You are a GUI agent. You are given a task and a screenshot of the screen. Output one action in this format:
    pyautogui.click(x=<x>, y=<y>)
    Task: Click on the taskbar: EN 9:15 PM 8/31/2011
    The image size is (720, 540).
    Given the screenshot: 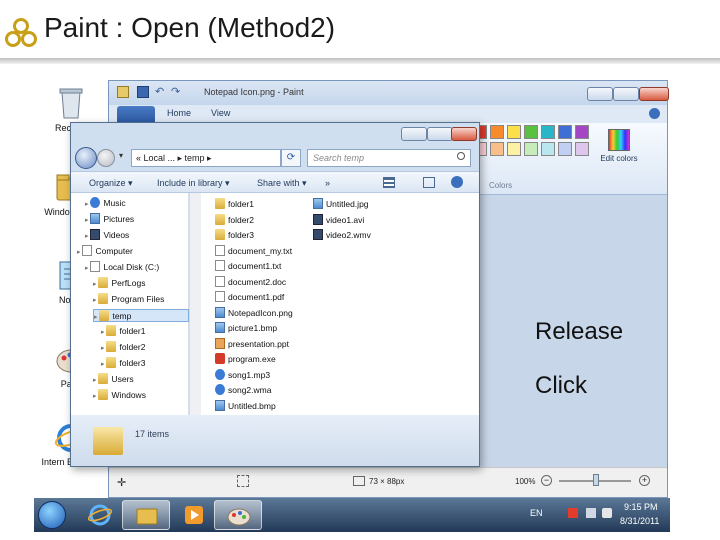 What is the action you would take?
    pyautogui.click(x=352, y=515)
    